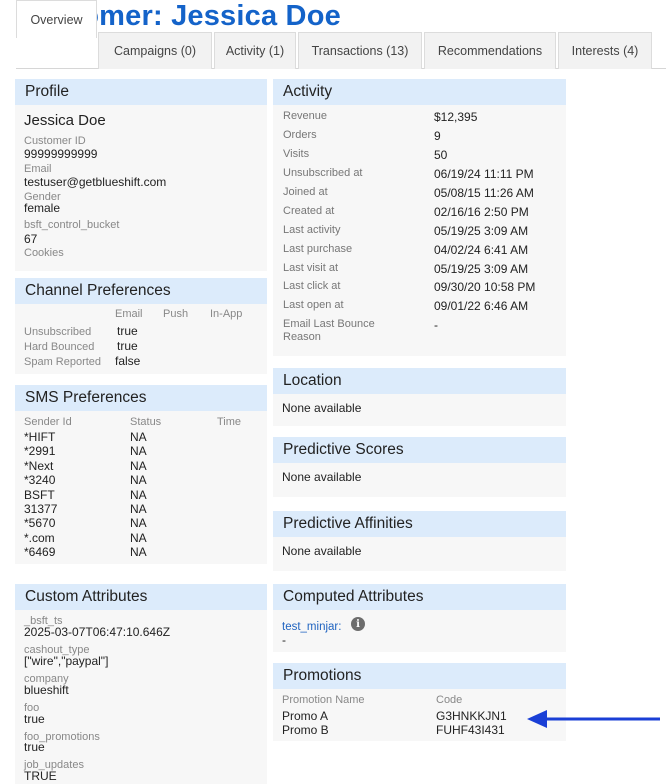 The height and width of the screenshot is (784, 666). Describe the element at coordinates (419, 524) in the screenshot. I see `predictive-affinities-heading: Predictive Affinities` at that location.